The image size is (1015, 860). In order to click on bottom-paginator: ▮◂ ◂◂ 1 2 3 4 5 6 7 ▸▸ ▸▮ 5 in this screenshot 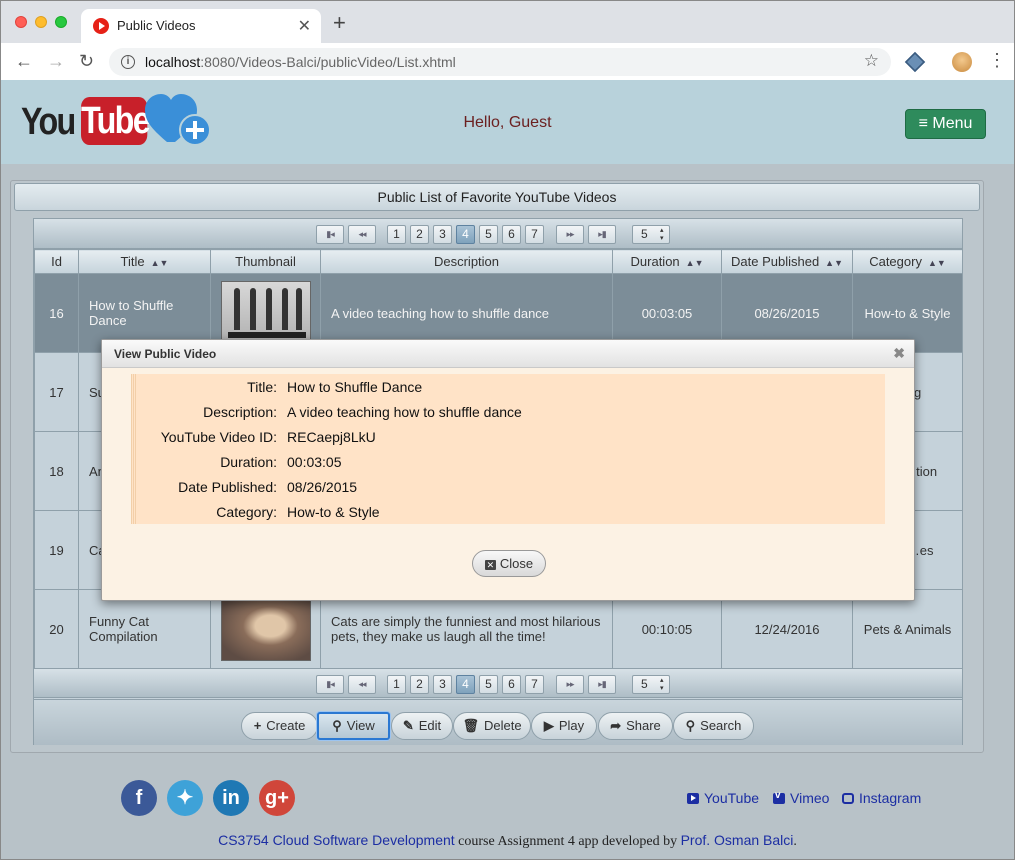, I will do `click(498, 683)`.